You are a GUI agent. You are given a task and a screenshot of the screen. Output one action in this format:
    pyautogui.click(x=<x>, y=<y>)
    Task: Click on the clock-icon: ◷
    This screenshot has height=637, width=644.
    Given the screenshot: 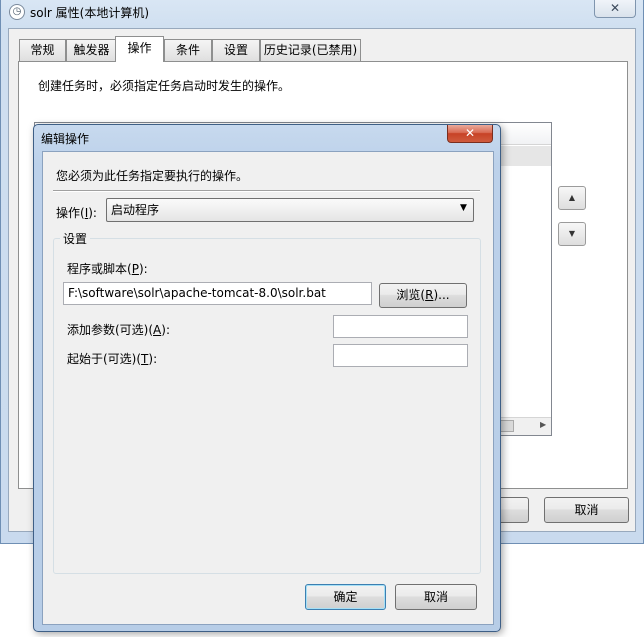 What is the action you would take?
    pyautogui.click(x=17, y=12)
    